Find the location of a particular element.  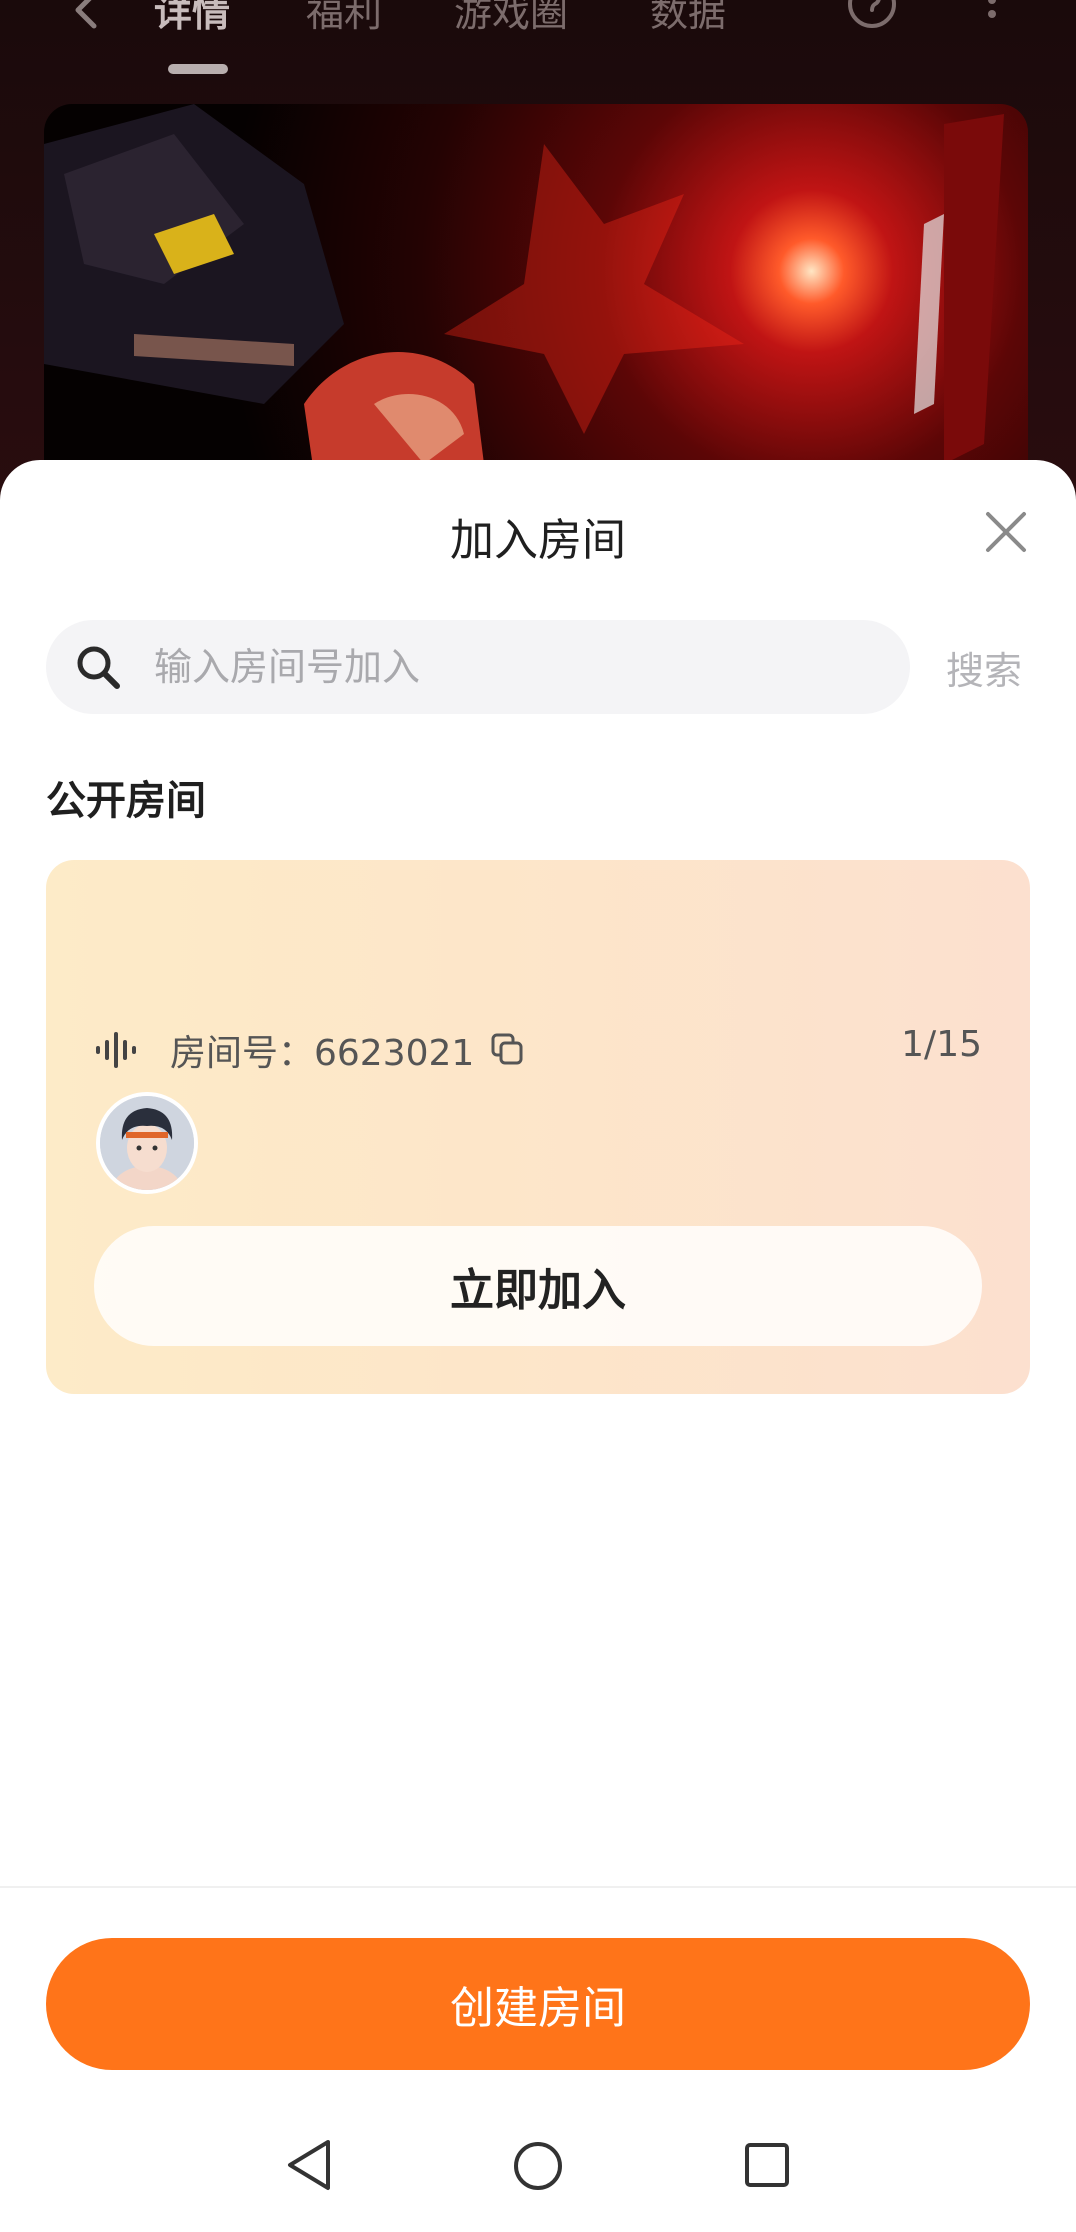

search-icon is located at coordinates (98, 667).